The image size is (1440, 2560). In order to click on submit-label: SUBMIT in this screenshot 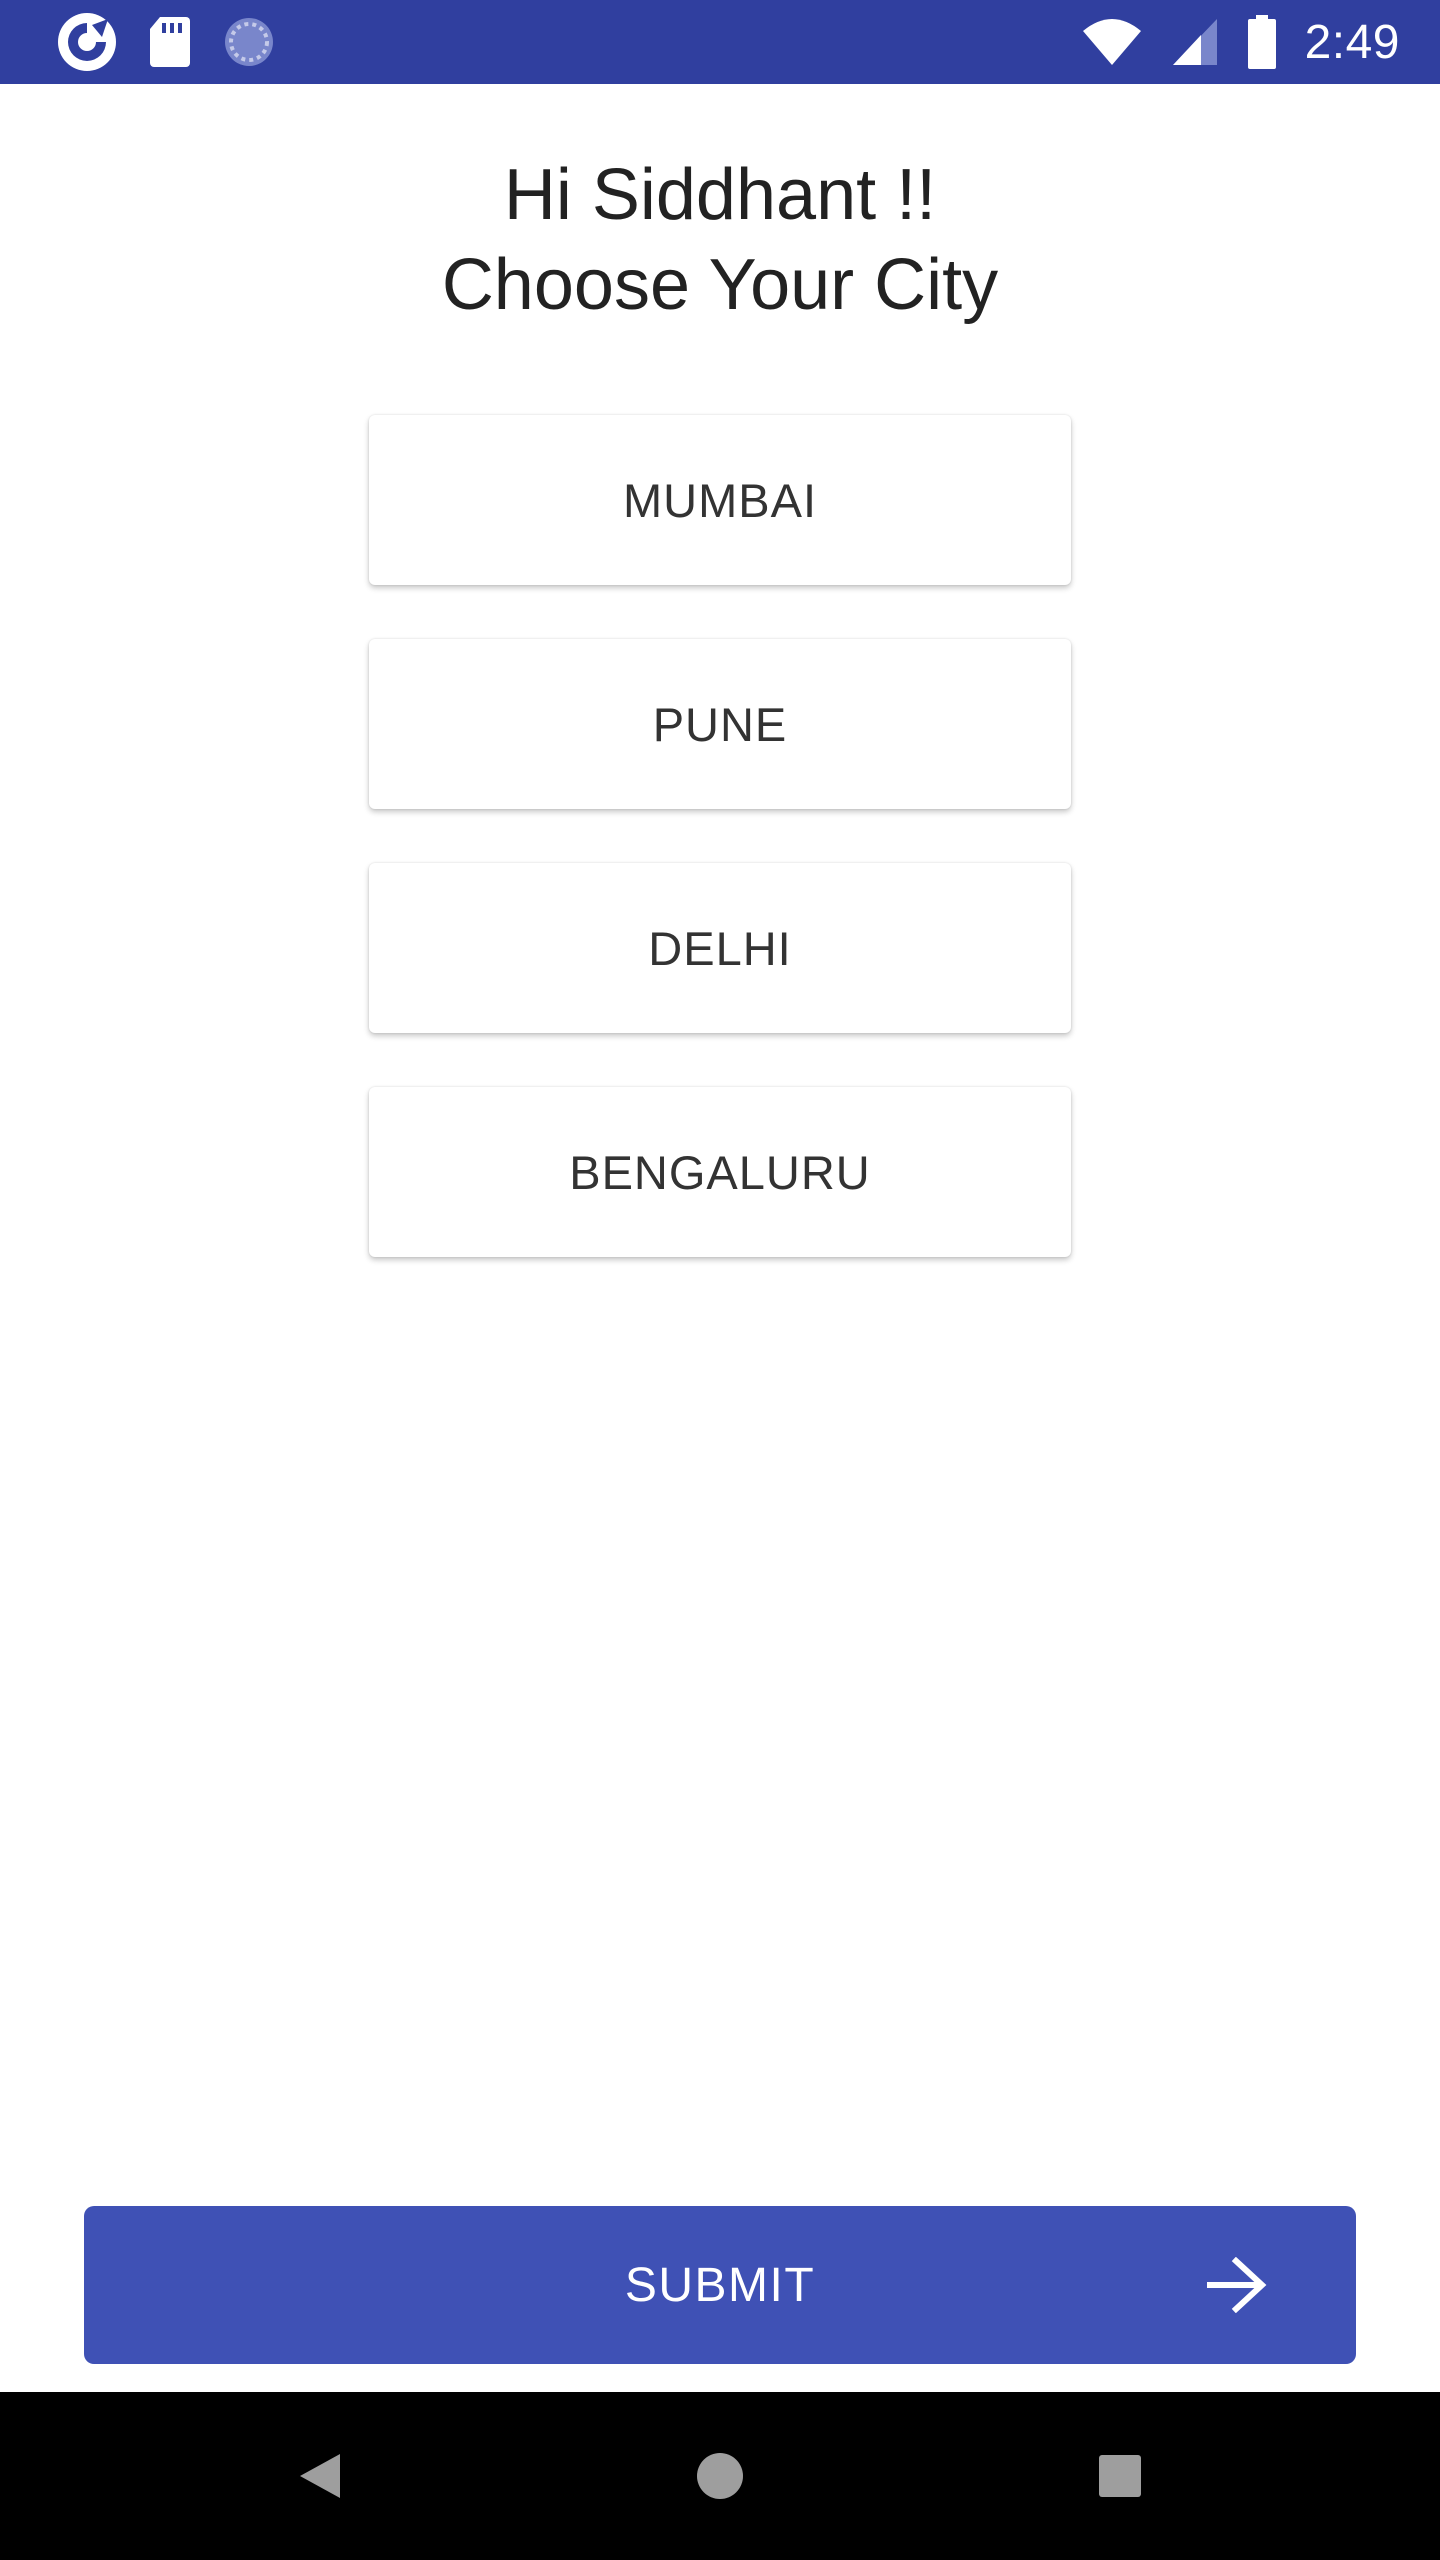, I will do `click(720, 2285)`.